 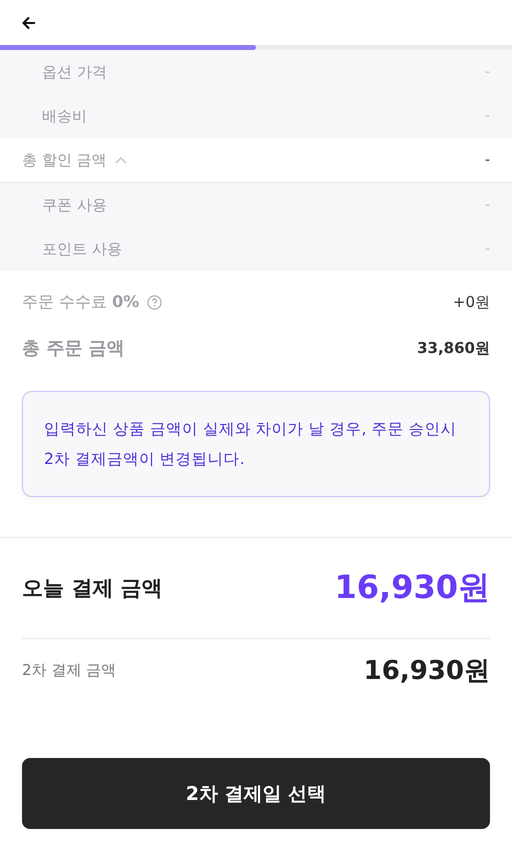 What do you see at coordinates (29, 23) in the screenshot?
I see `back-arrow-icon` at bounding box center [29, 23].